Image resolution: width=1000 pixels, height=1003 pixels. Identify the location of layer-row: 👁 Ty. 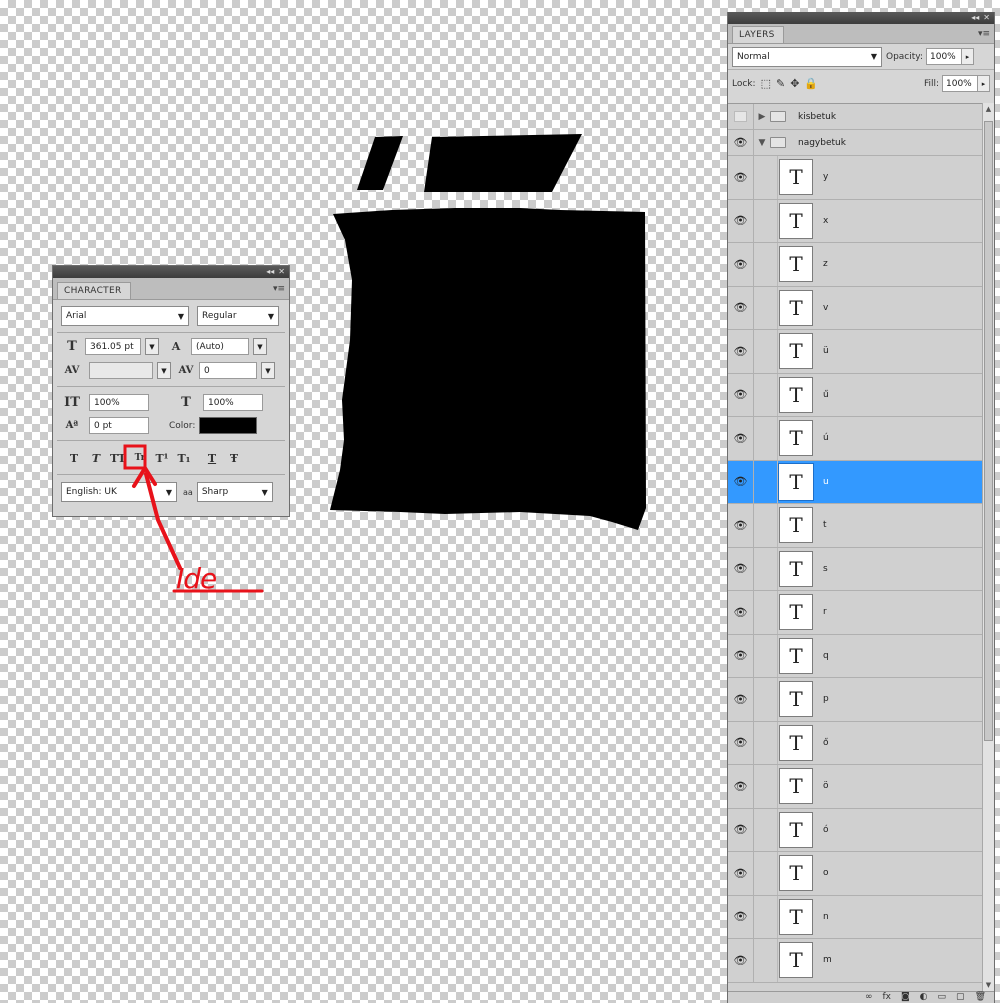
(855, 178).